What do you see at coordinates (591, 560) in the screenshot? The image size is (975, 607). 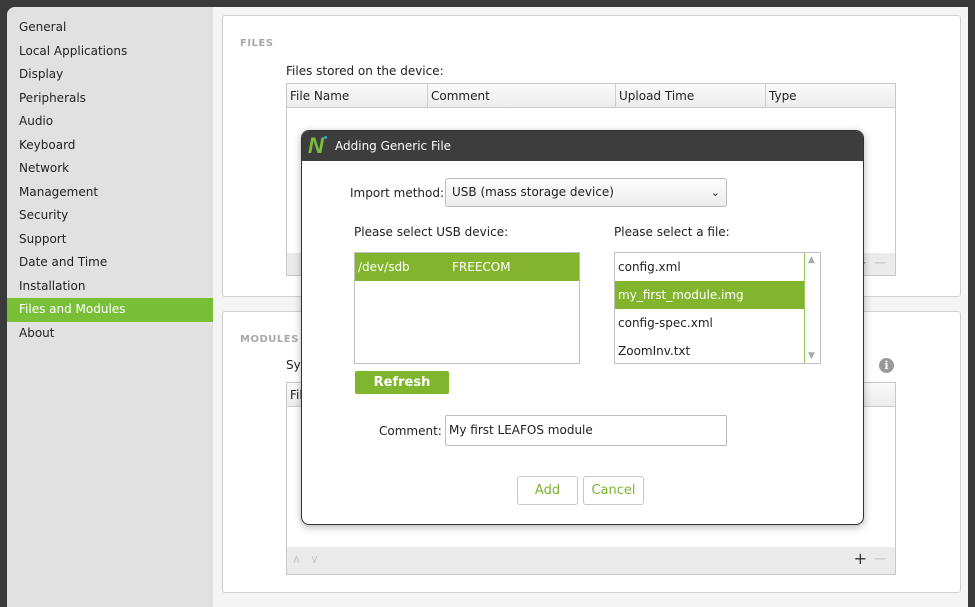 I see `modules-table-footer: ∧ ∨ + −` at bounding box center [591, 560].